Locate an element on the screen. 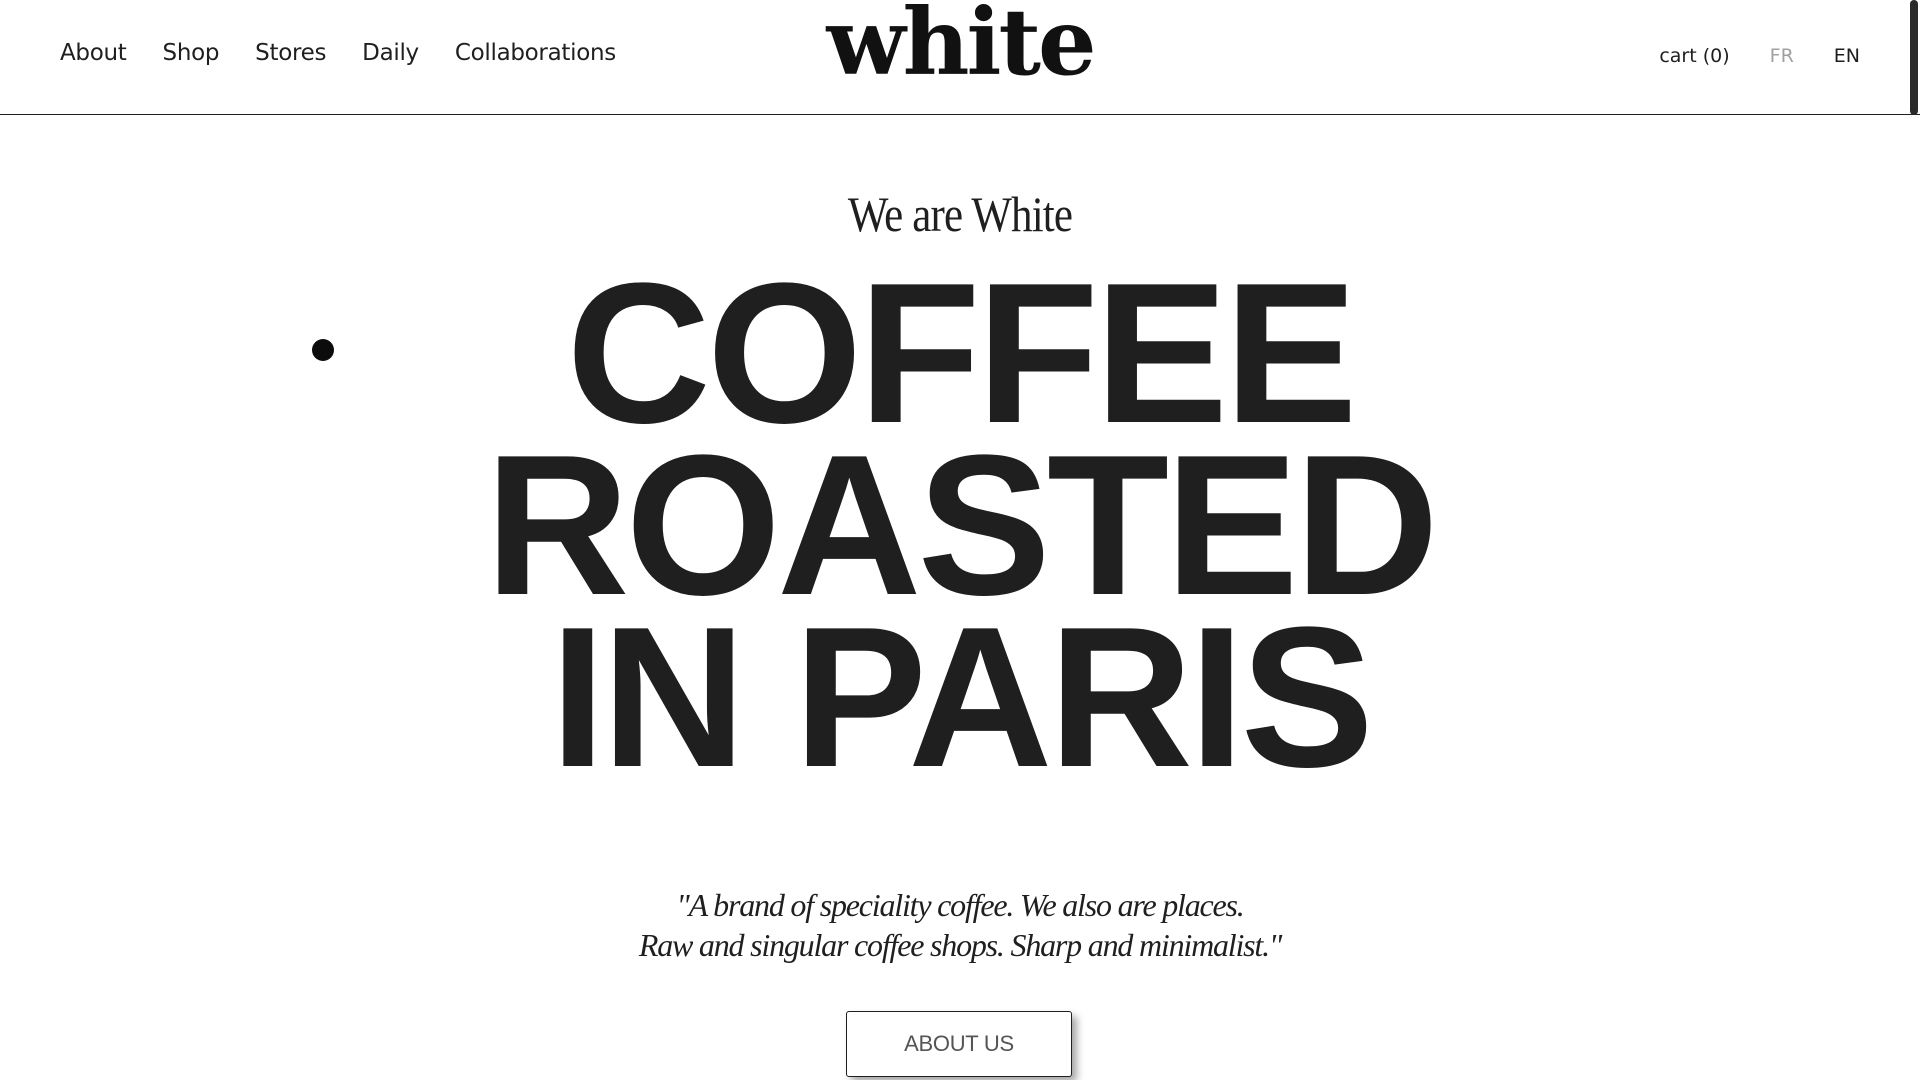 This screenshot has height=1080, width=1920. header-utilities: cart (0) FR EN is located at coordinates (1759, 56).